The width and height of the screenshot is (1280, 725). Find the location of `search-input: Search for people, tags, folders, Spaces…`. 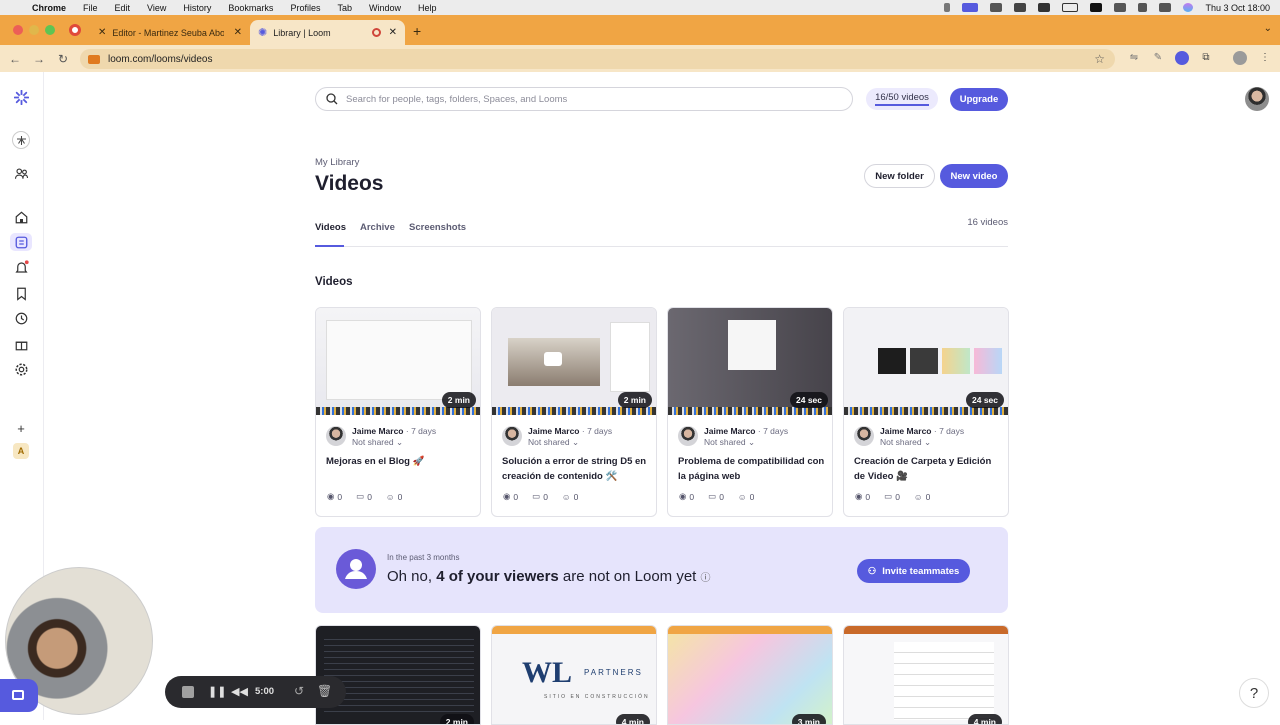

search-input: Search for people, tags, folders, Spaces… is located at coordinates (584, 99).